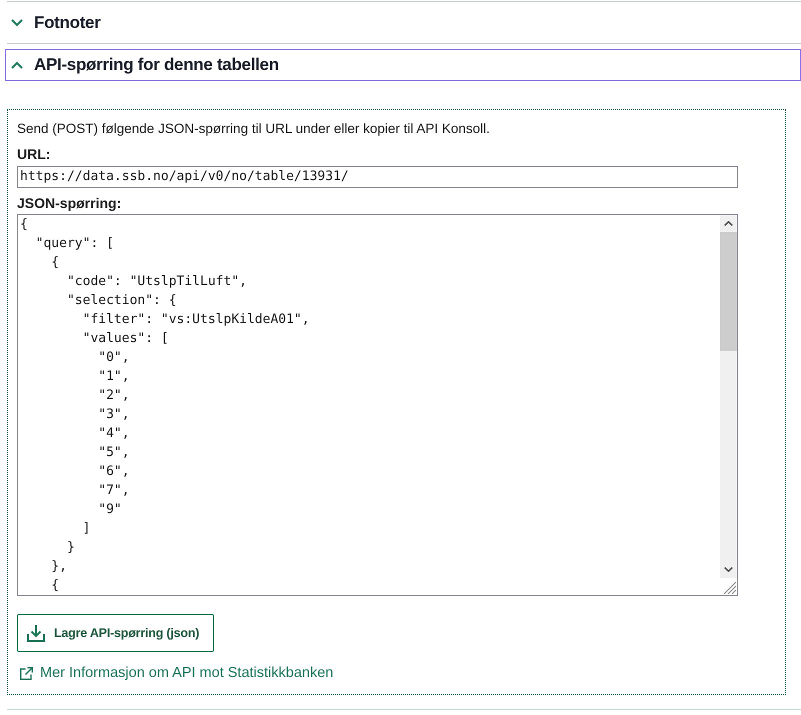 This screenshot has height=715, width=801. What do you see at coordinates (730, 588) in the screenshot?
I see `resize-grip-icon` at bounding box center [730, 588].